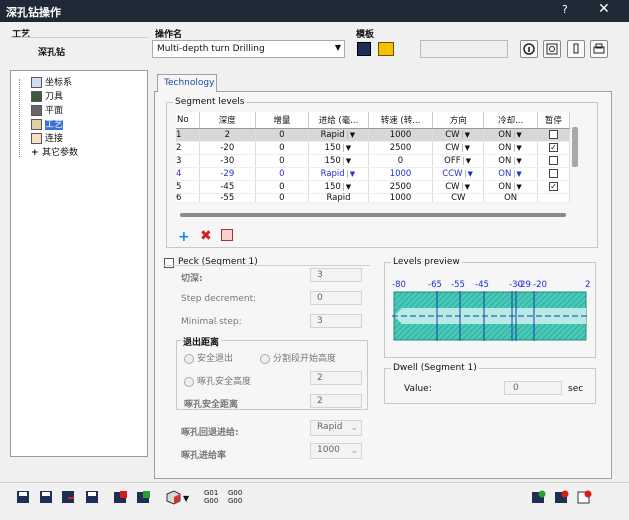 Image resolution: width=629 pixels, height=520 pixels. Describe the element at coordinates (47, 138) in the screenshot. I see `tree-item-link: 连接` at that location.